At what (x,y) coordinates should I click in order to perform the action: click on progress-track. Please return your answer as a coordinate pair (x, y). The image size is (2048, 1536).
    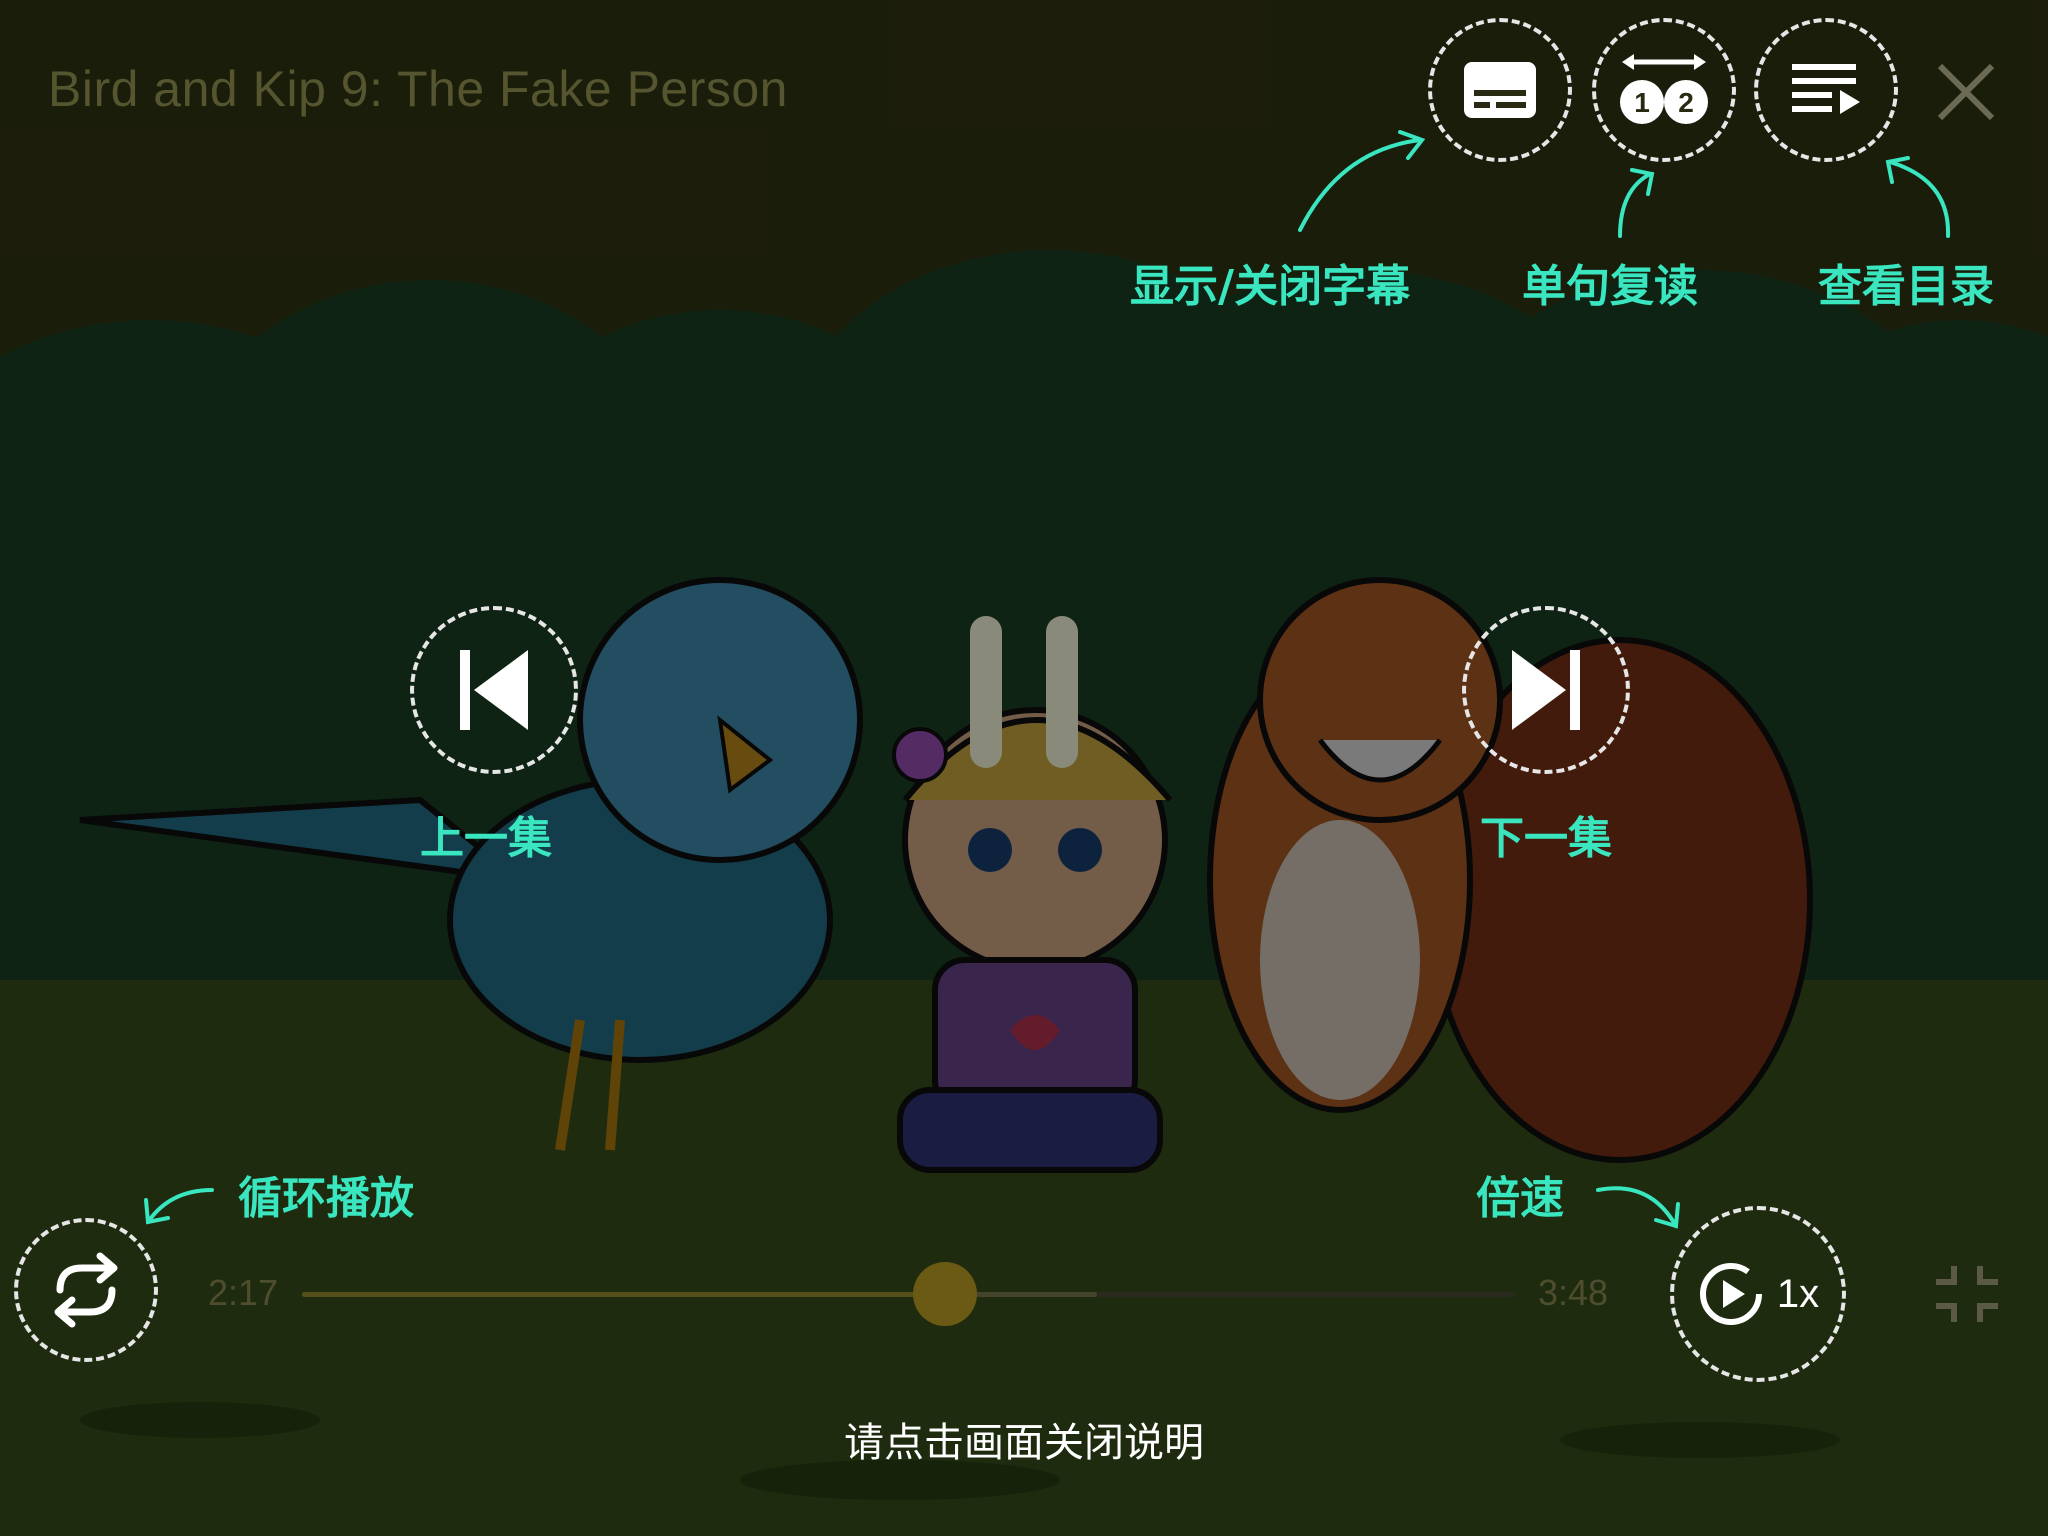
    Looking at the image, I should click on (909, 1294).